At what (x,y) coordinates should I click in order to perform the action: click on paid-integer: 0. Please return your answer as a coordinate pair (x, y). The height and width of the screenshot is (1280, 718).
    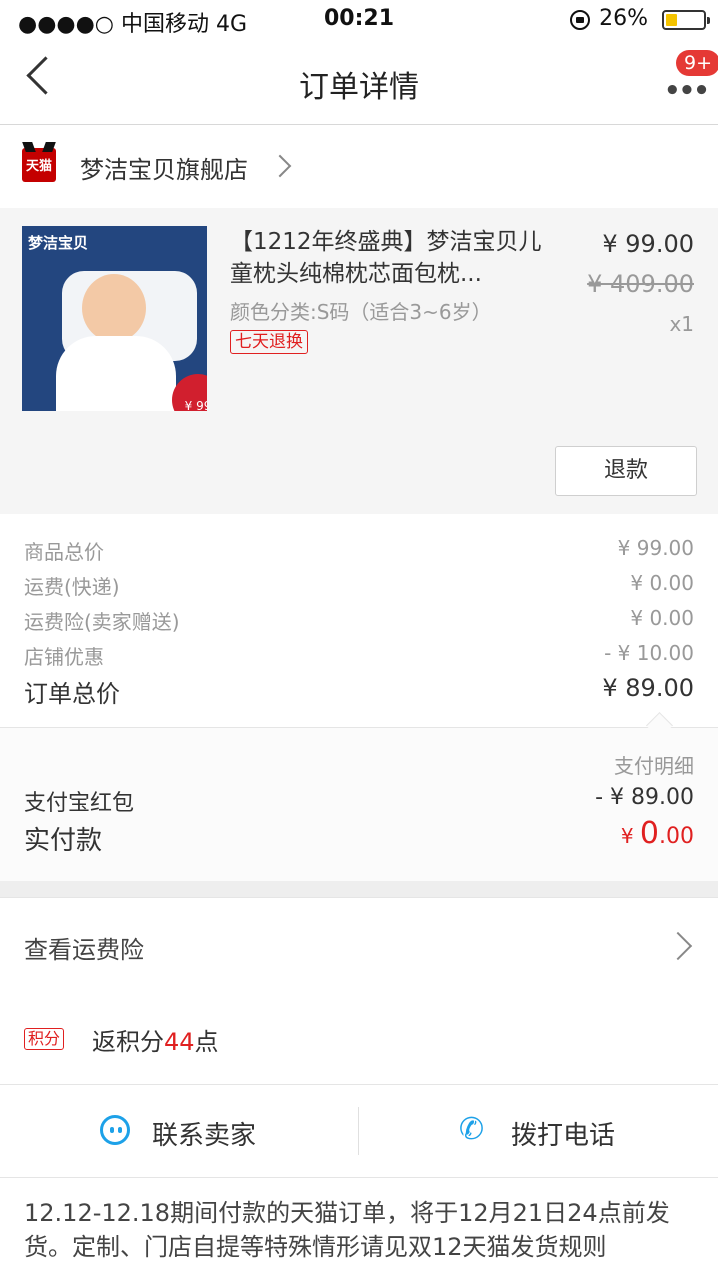
    Looking at the image, I should click on (649, 833).